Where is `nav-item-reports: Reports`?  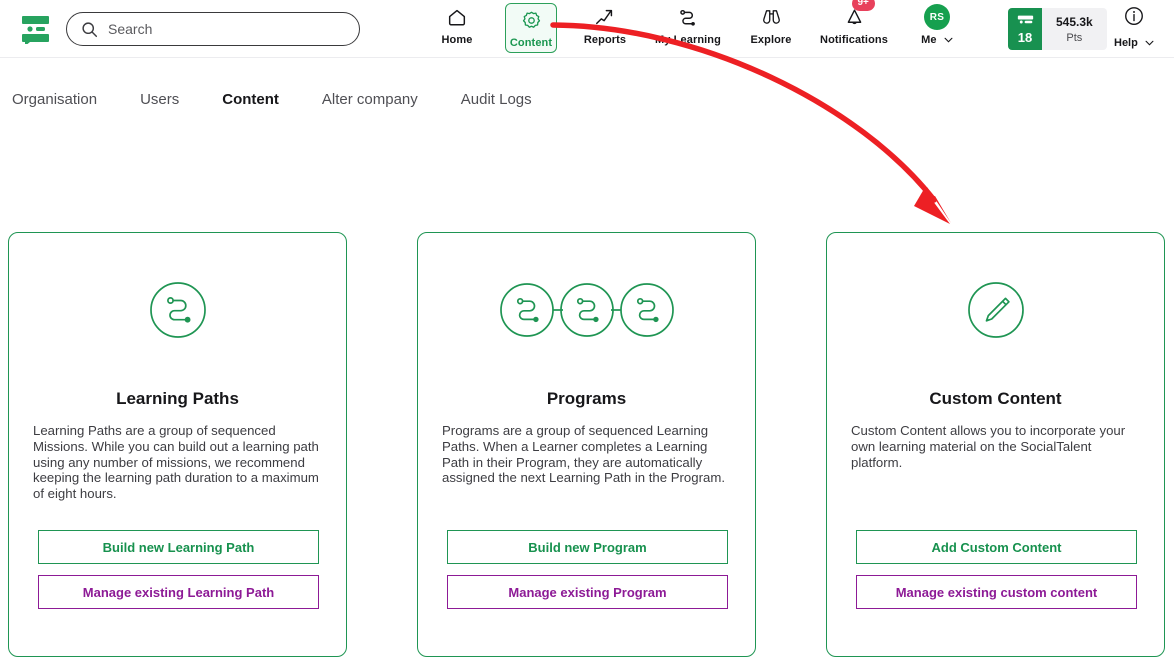 nav-item-reports: Reports is located at coordinates (605, 27).